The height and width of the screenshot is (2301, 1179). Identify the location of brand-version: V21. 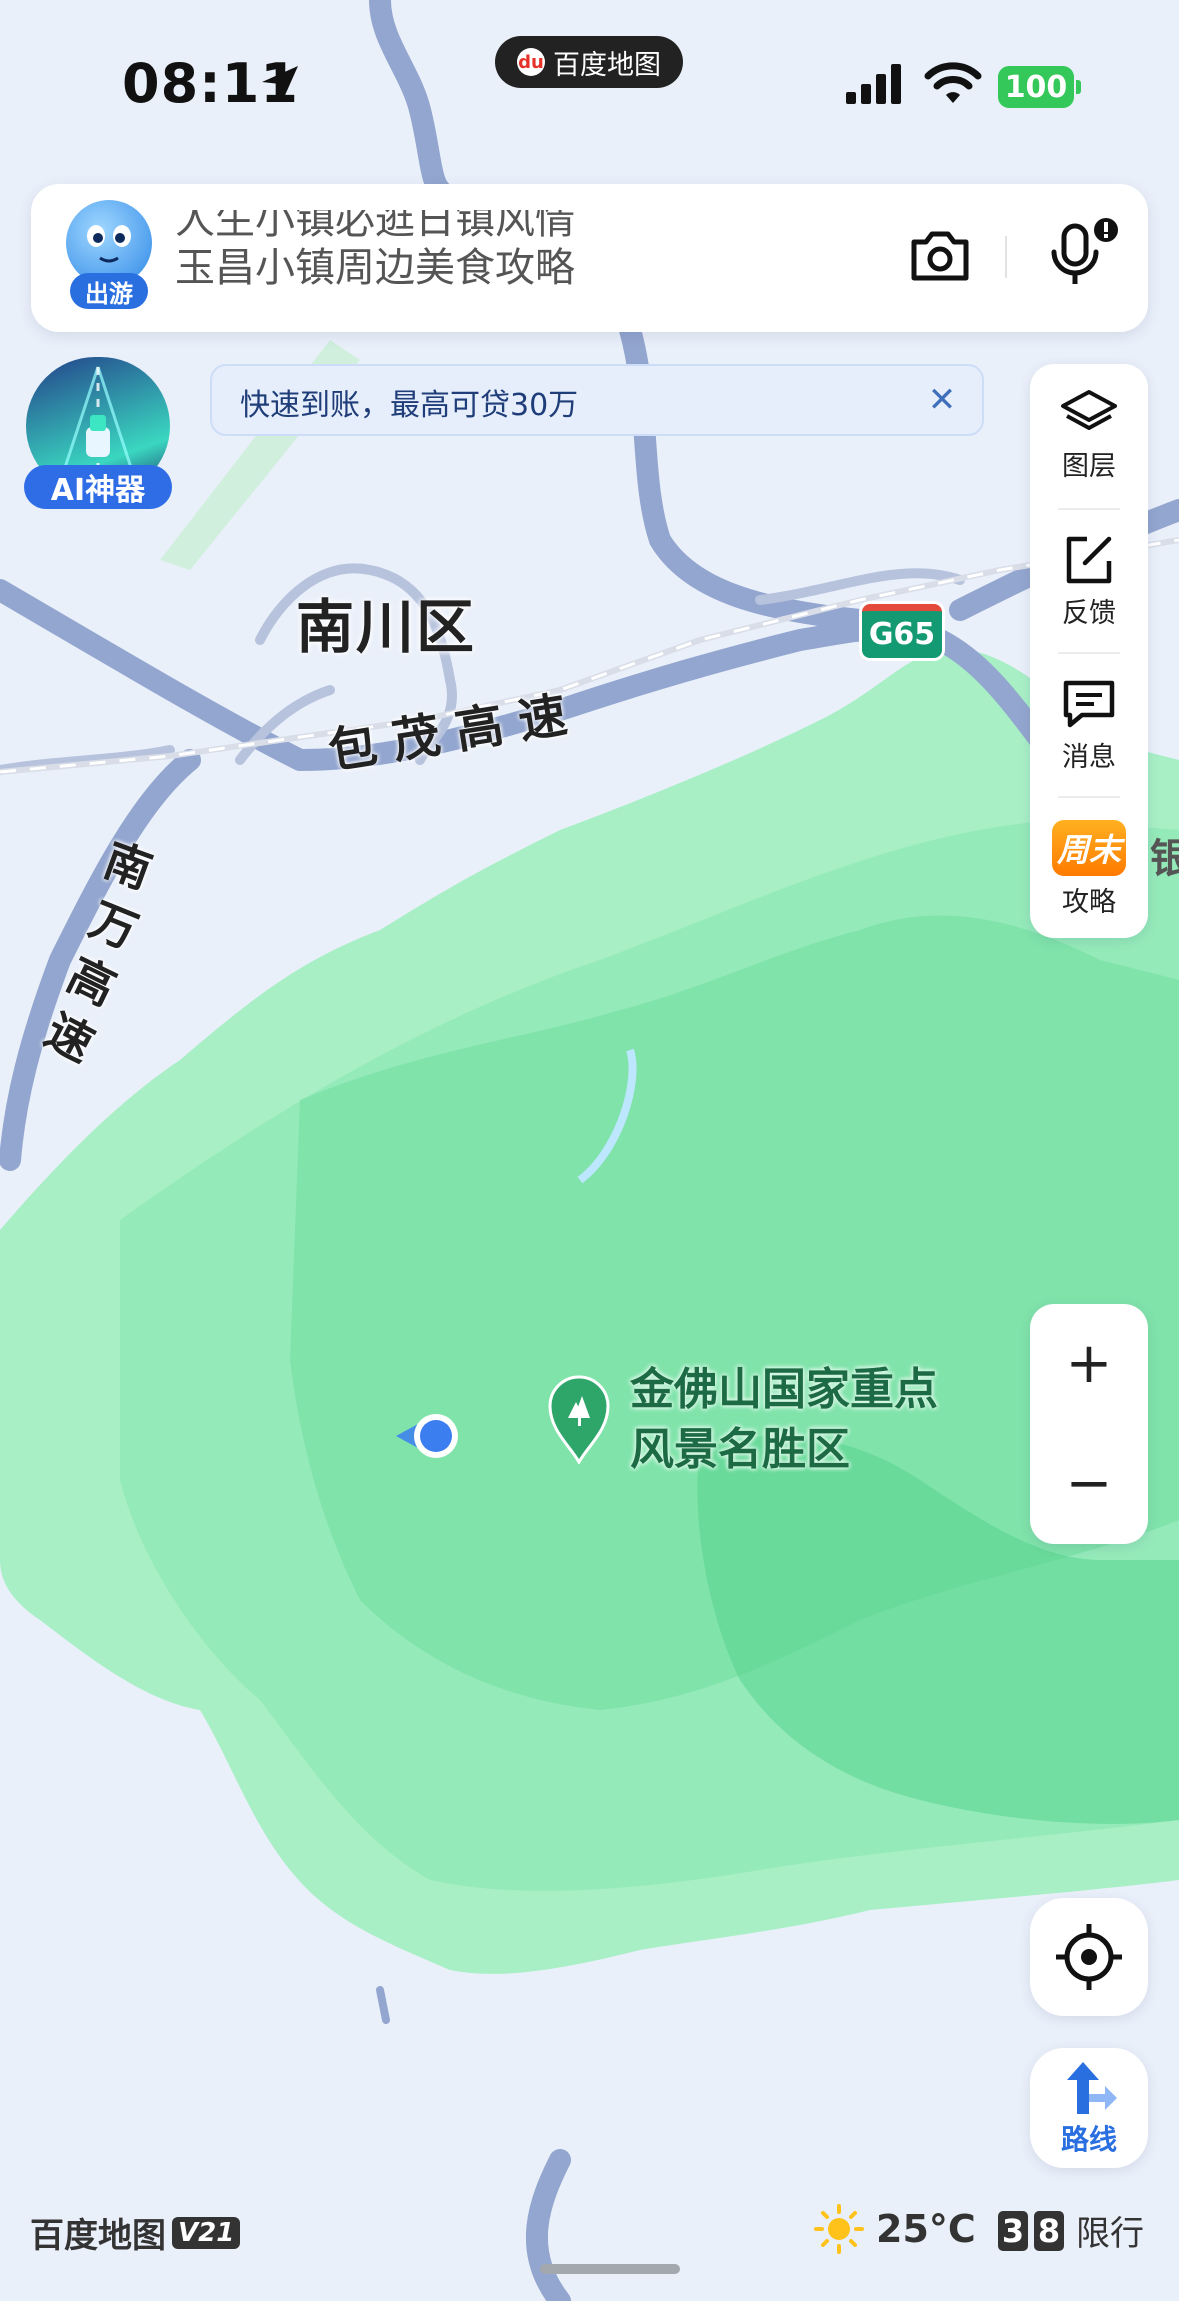
(206, 2232).